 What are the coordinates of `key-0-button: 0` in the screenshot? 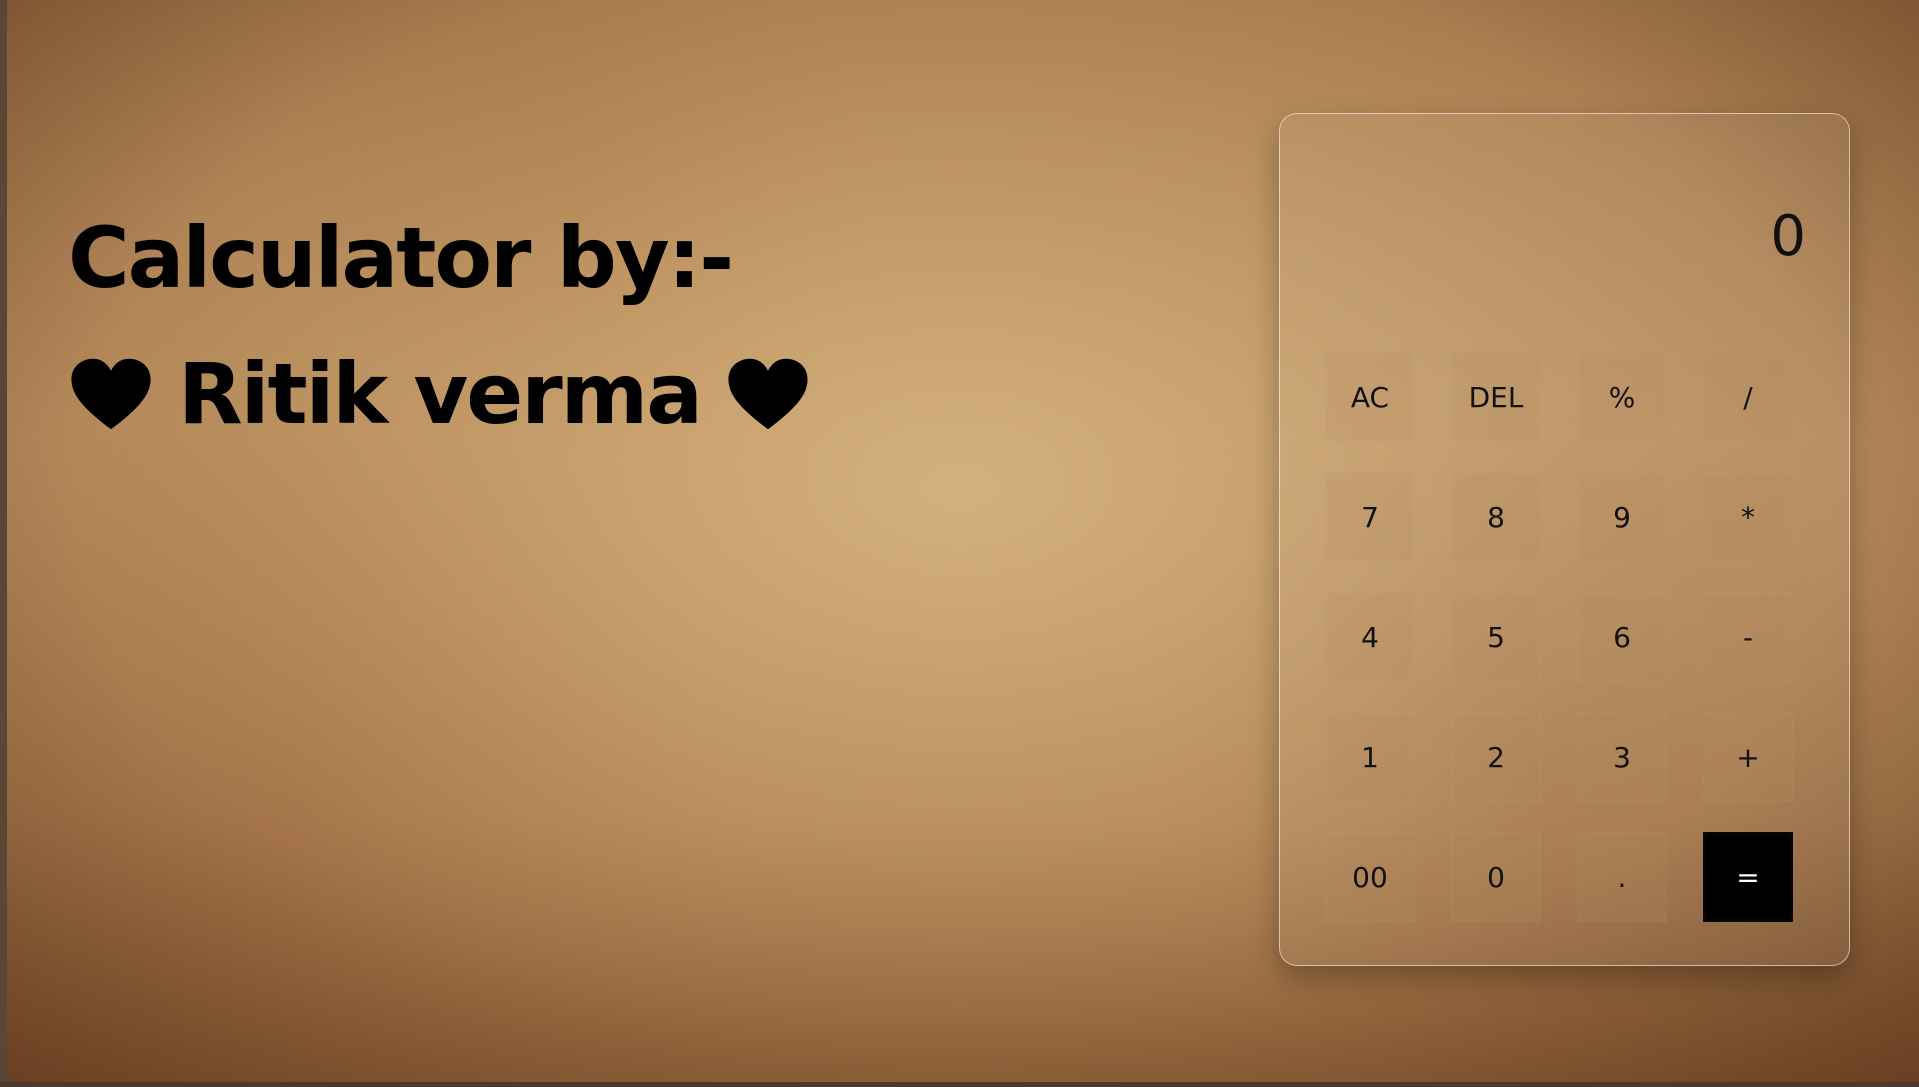 It's located at (1496, 877).